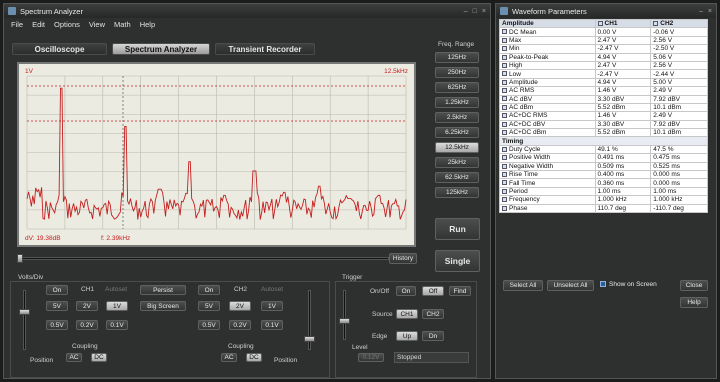  Describe the element at coordinates (163, 306) in the screenshot. I see `big-screen-button: Big Screen` at that location.